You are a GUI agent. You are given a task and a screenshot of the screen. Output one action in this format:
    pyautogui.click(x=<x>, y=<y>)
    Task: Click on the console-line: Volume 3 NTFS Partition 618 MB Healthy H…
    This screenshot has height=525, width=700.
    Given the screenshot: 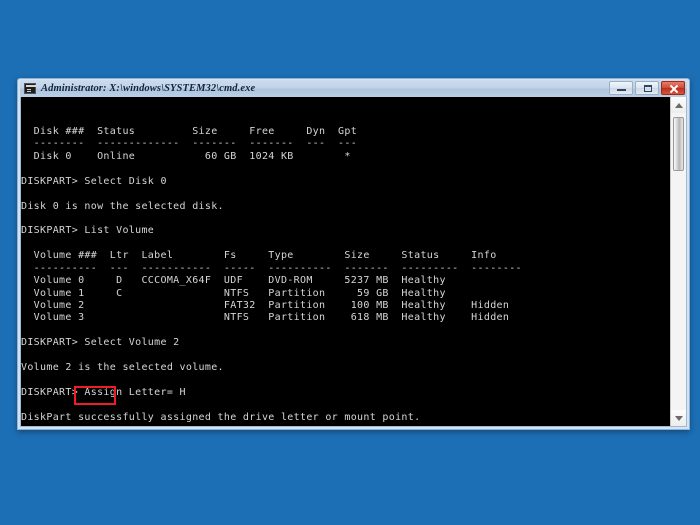 What is the action you would take?
    pyautogui.click(x=265, y=318)
    